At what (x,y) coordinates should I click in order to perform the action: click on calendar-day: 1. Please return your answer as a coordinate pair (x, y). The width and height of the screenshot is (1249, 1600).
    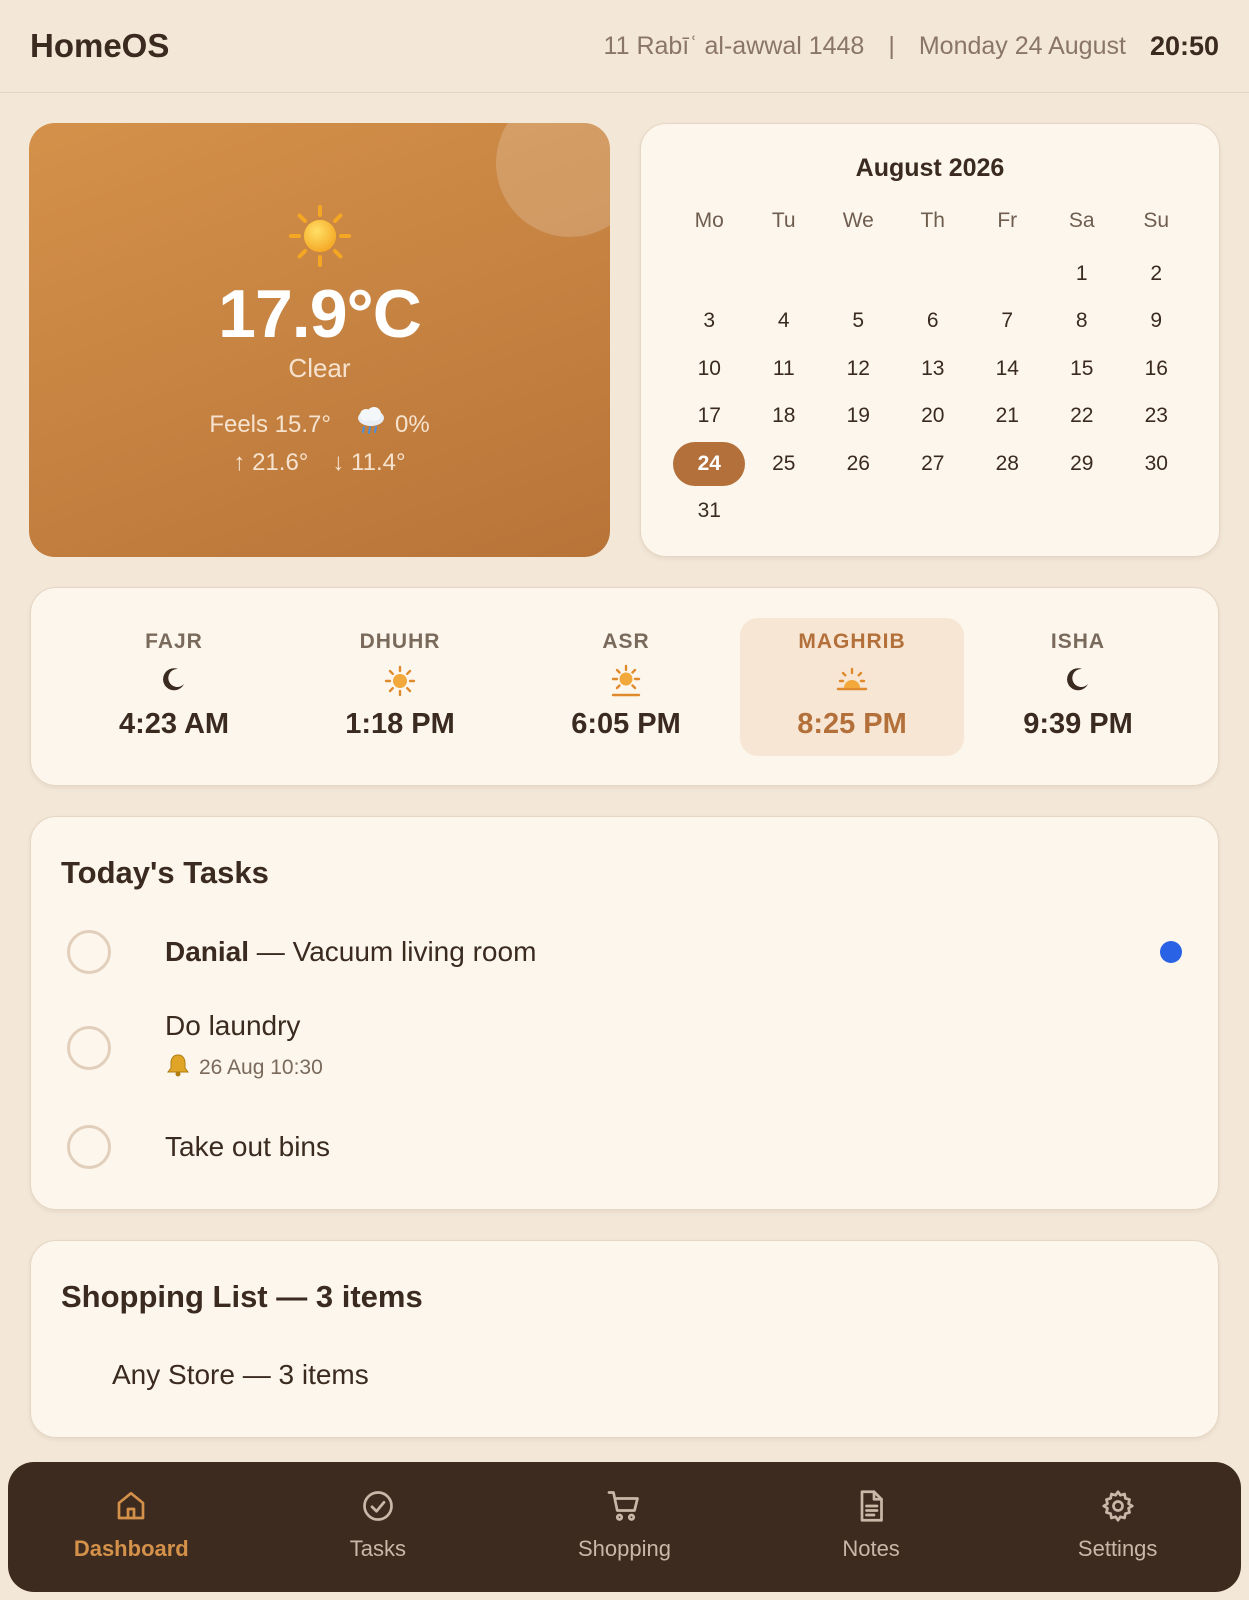
    Looking at the image, I should click on (1082, 274).